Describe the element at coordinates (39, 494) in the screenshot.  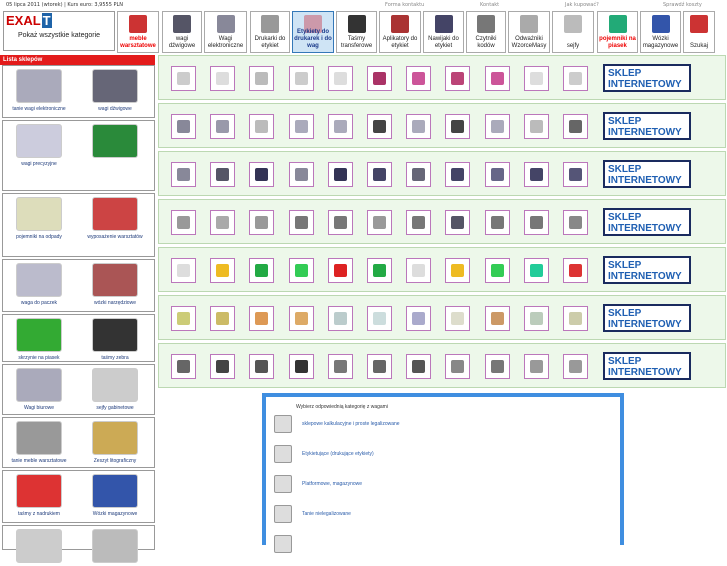
I see `shop-link: taśmy z nadrukiem` at that location.